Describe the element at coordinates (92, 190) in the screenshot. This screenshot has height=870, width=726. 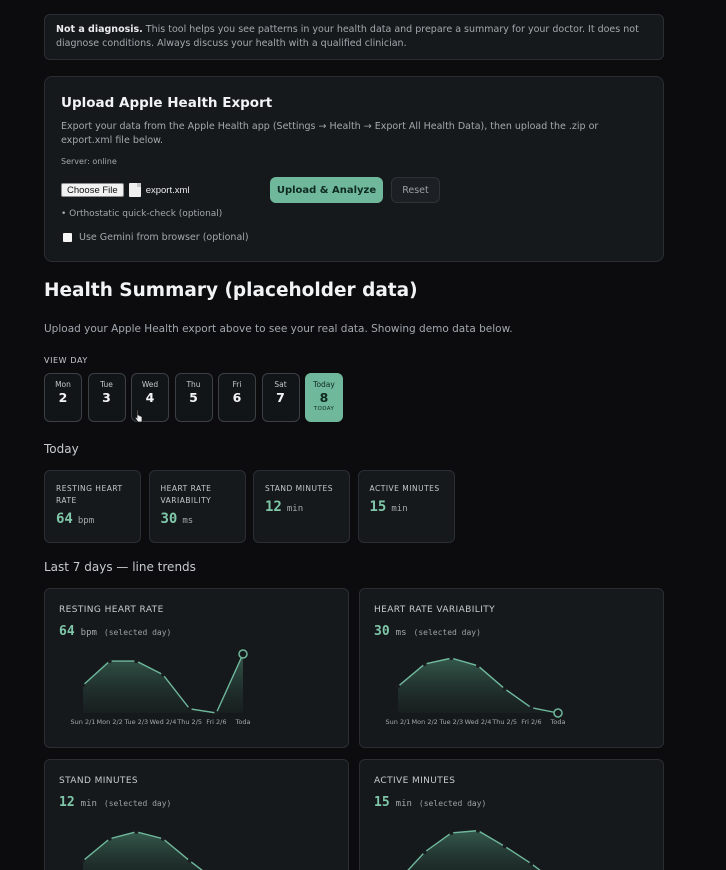
I see `choose-file-button: Choose File` at that location.